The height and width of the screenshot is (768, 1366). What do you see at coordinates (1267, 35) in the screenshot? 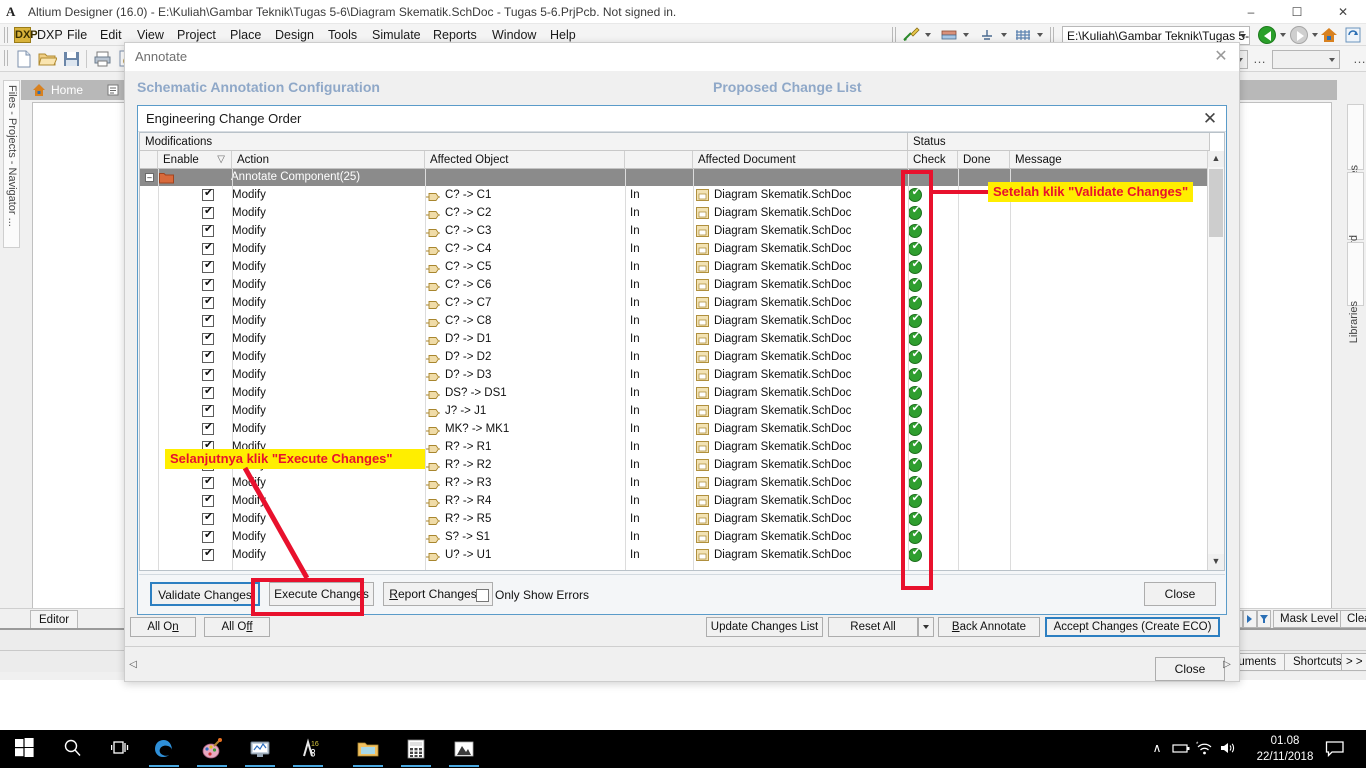
I see `back-arrow-icon` at bounding box center [1267, 35].